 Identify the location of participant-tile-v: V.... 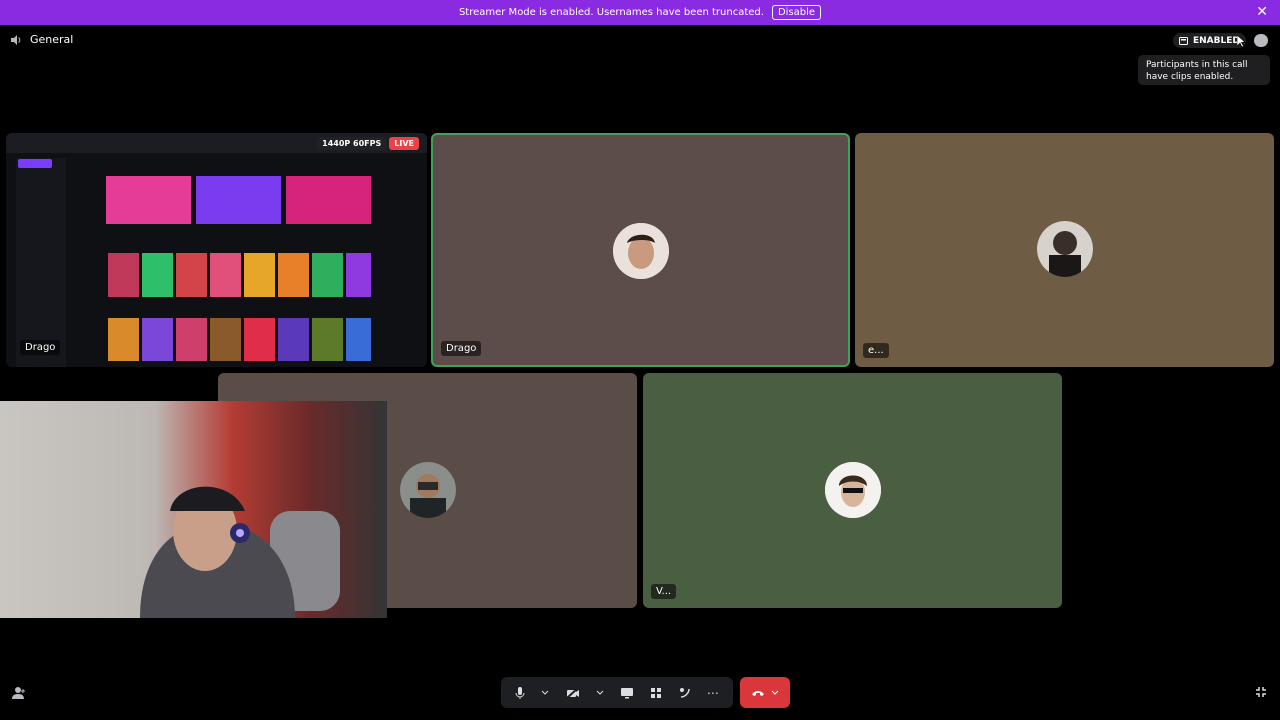
(852, 490).